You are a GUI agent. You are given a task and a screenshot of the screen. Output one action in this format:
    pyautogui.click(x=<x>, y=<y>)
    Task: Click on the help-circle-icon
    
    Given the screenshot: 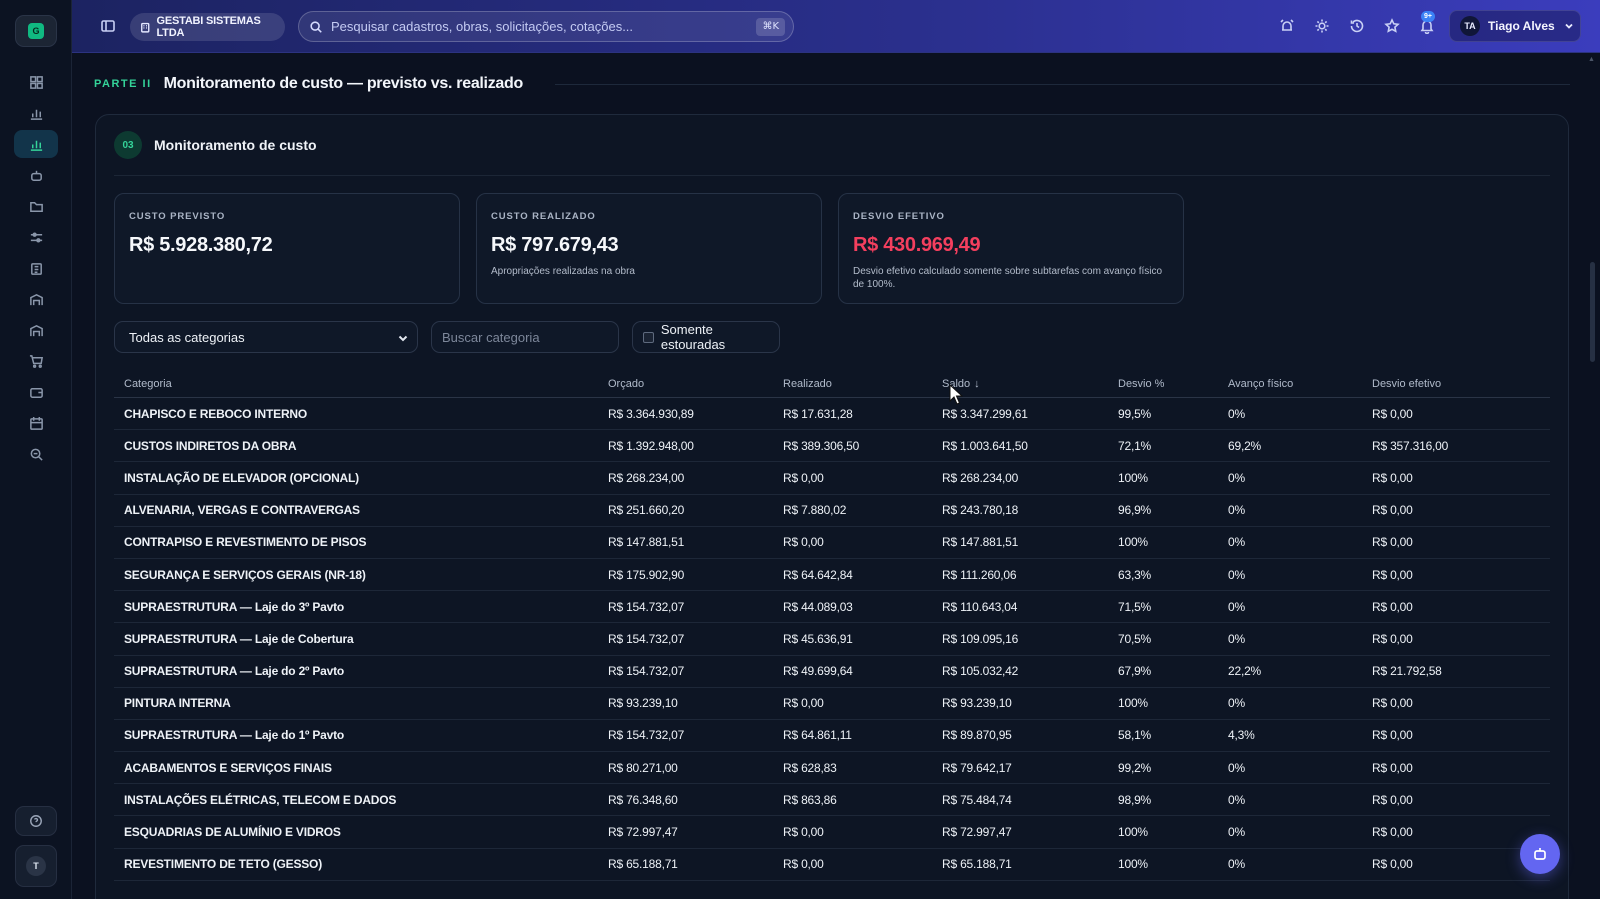 What is the action you would take?
    pyautogui.click(x=36, y=821)
    